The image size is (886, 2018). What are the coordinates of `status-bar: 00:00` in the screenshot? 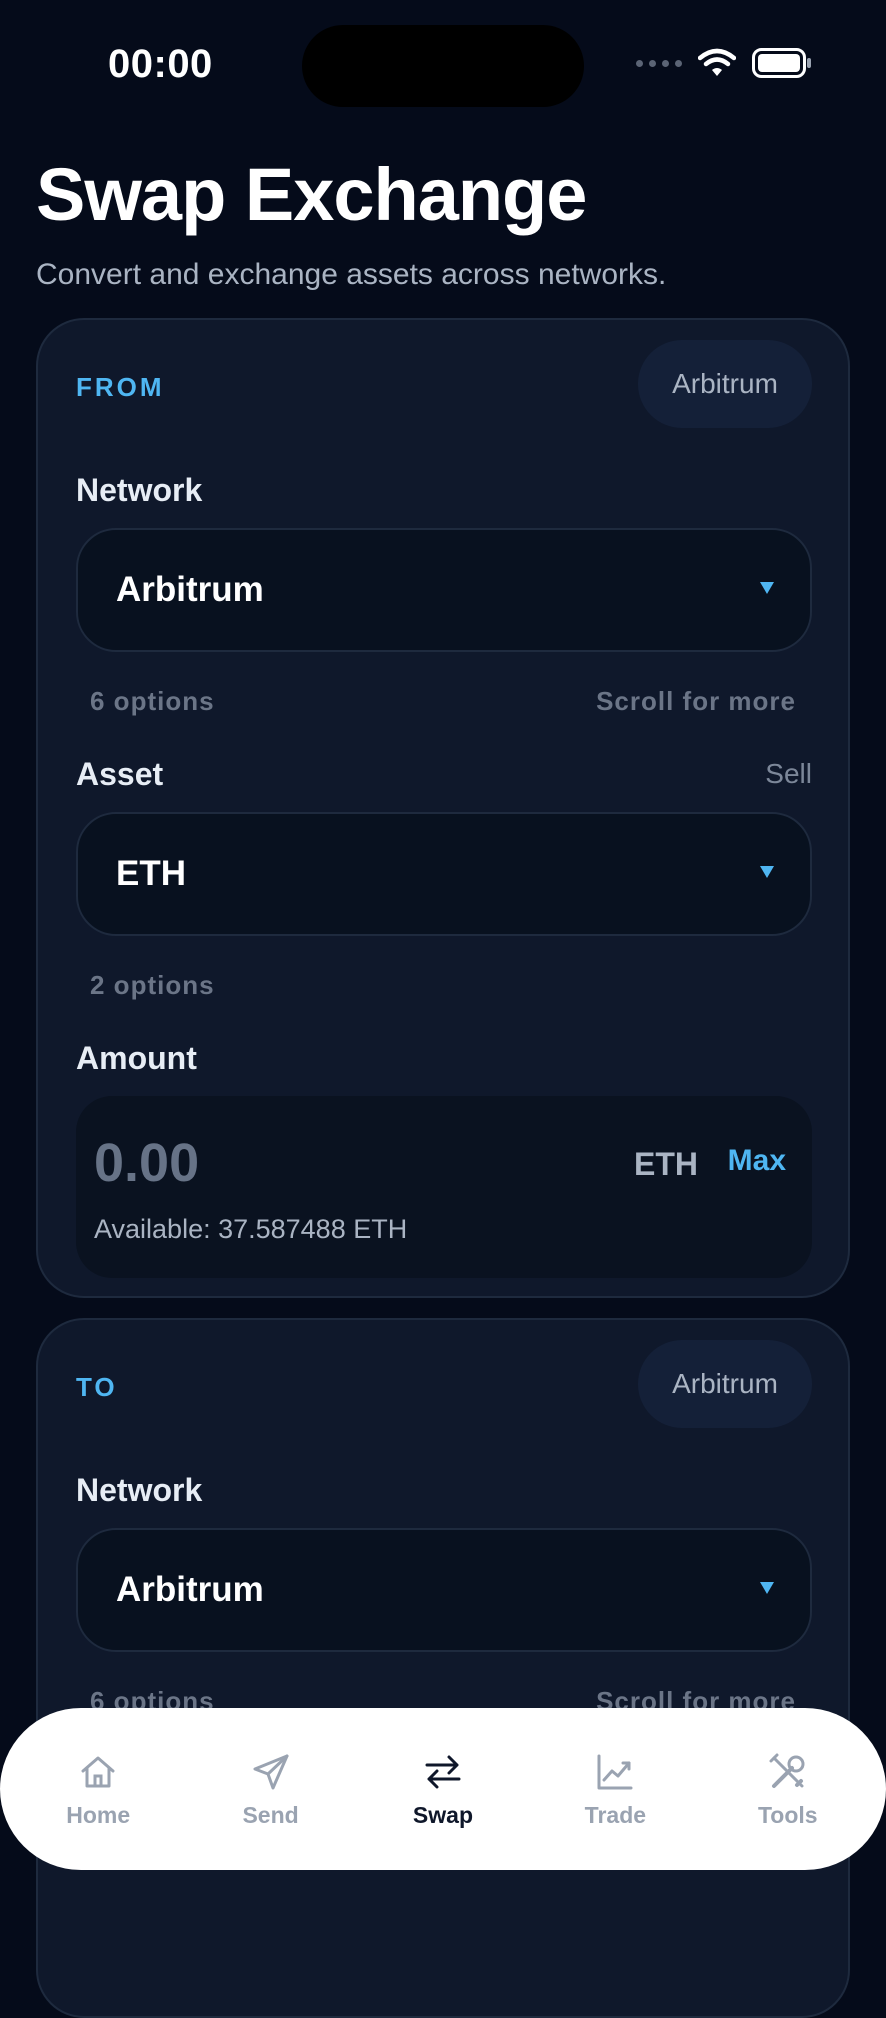 It's located at (443, 65).